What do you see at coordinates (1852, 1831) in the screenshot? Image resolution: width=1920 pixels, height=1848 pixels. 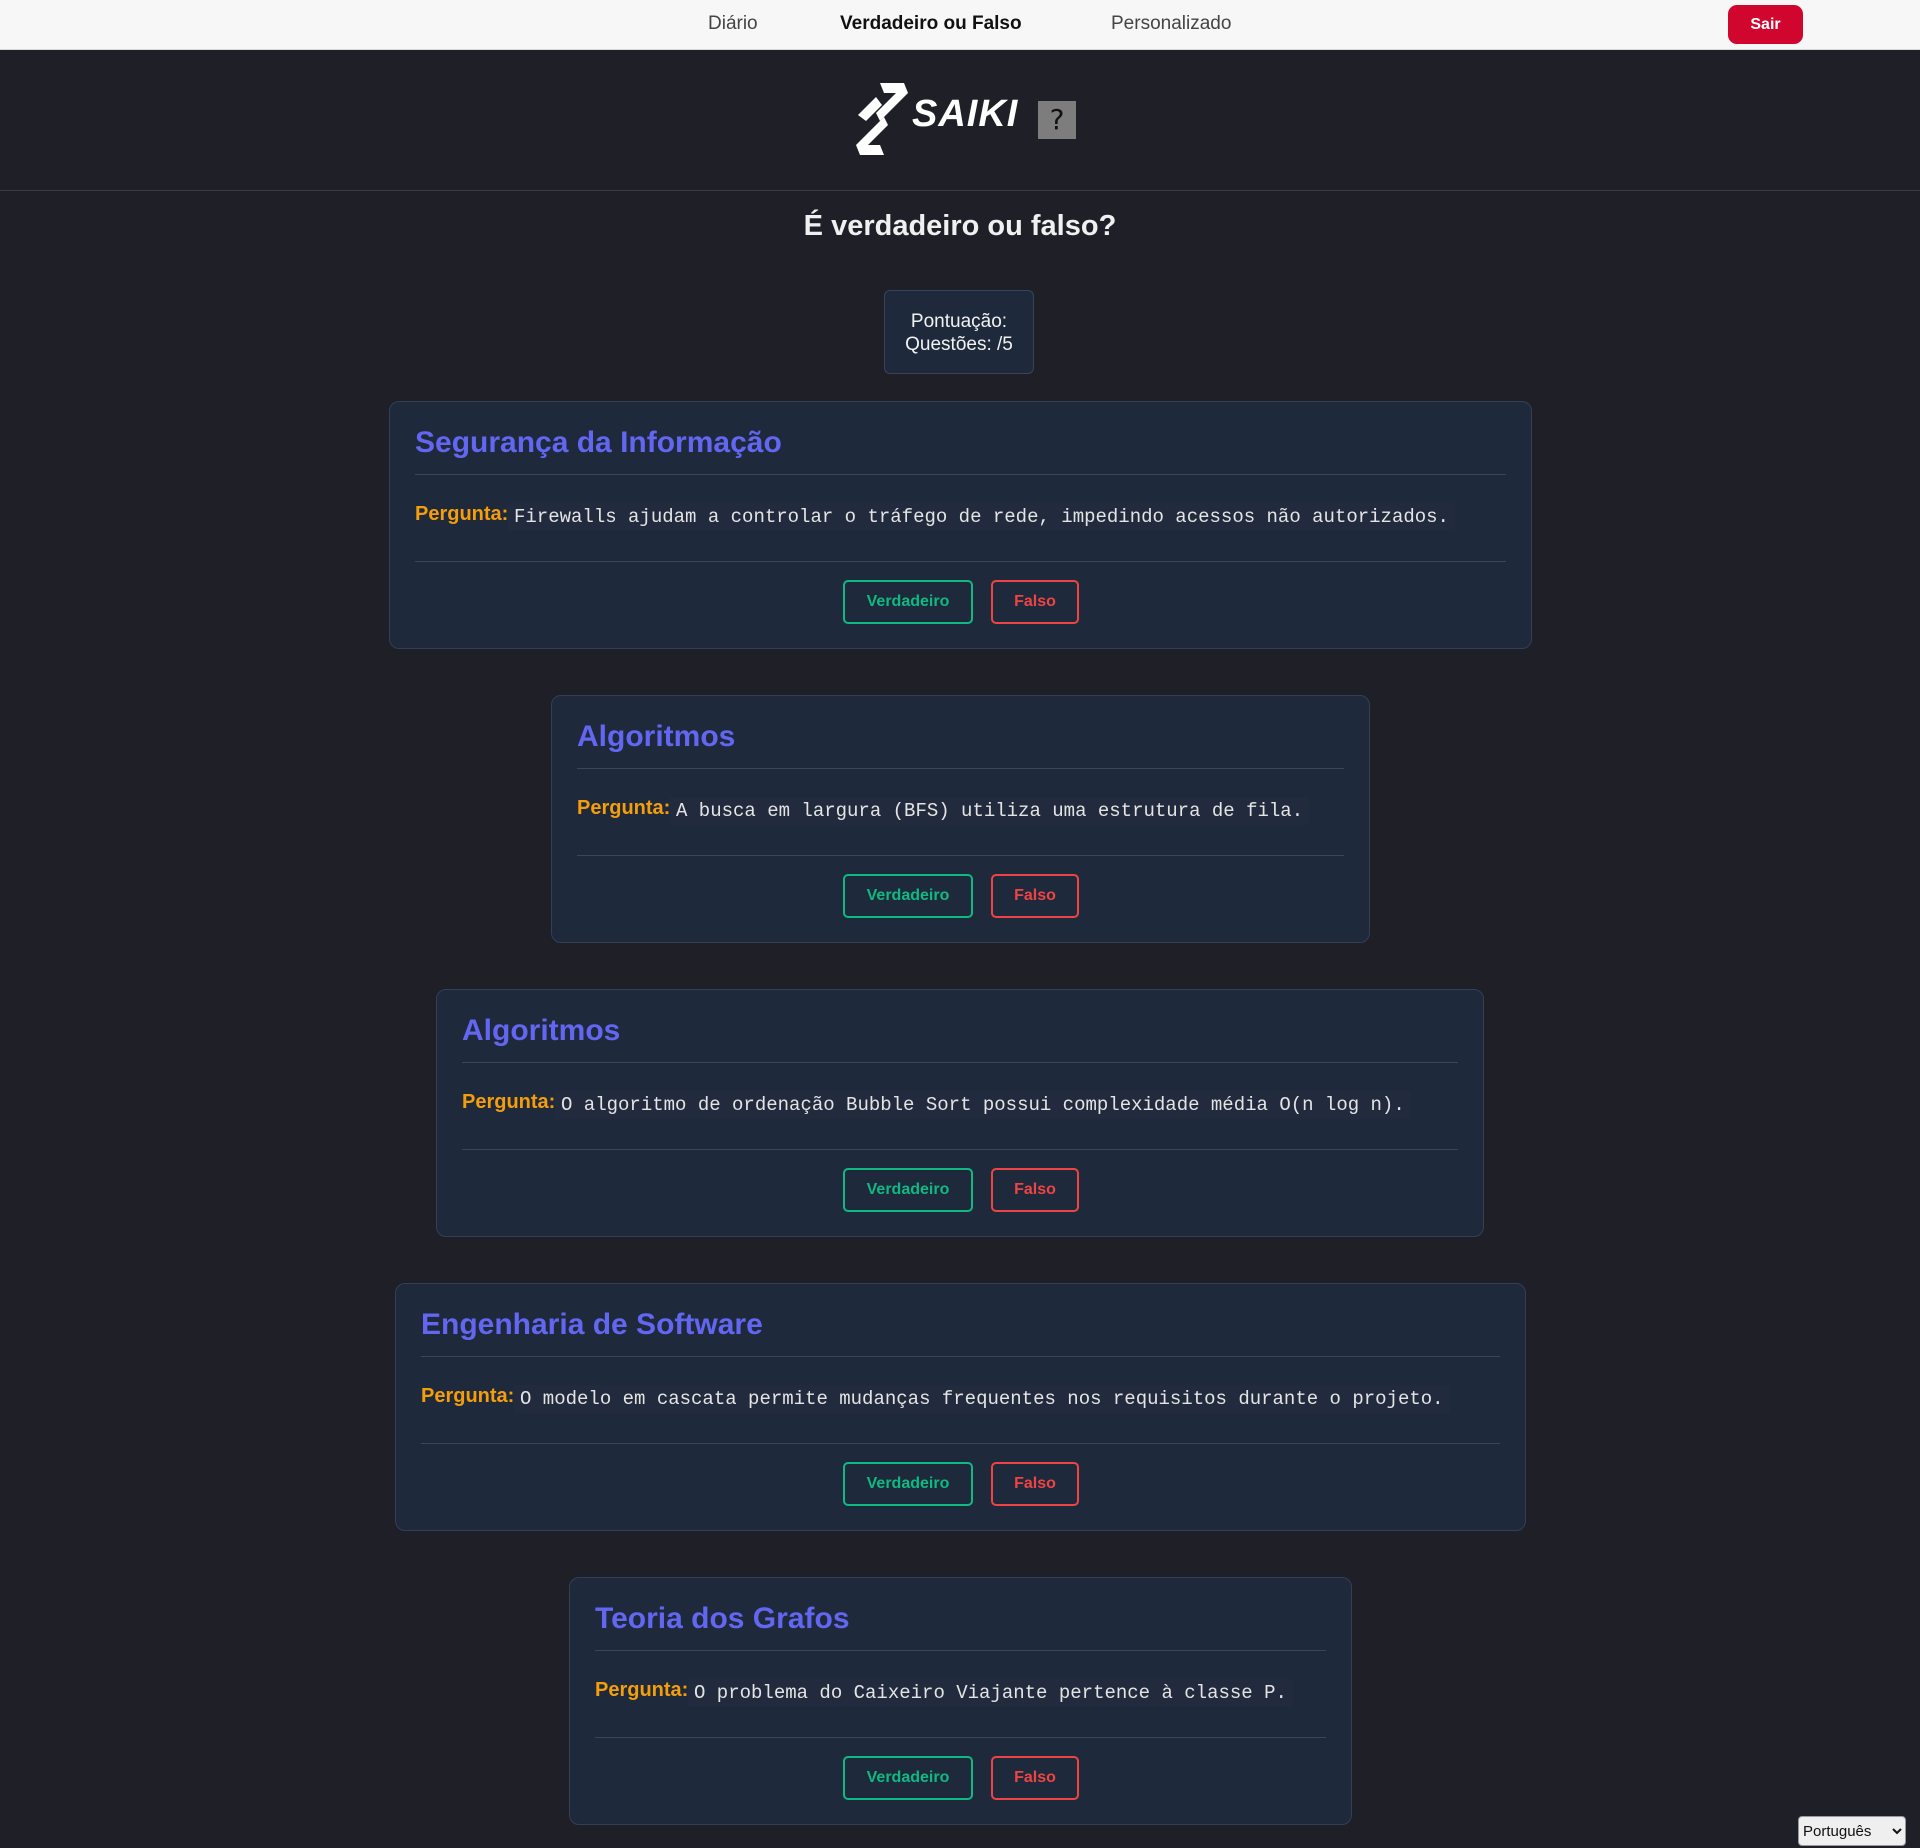 I see `language-select: Português` at bounding box center [1852, 1831].